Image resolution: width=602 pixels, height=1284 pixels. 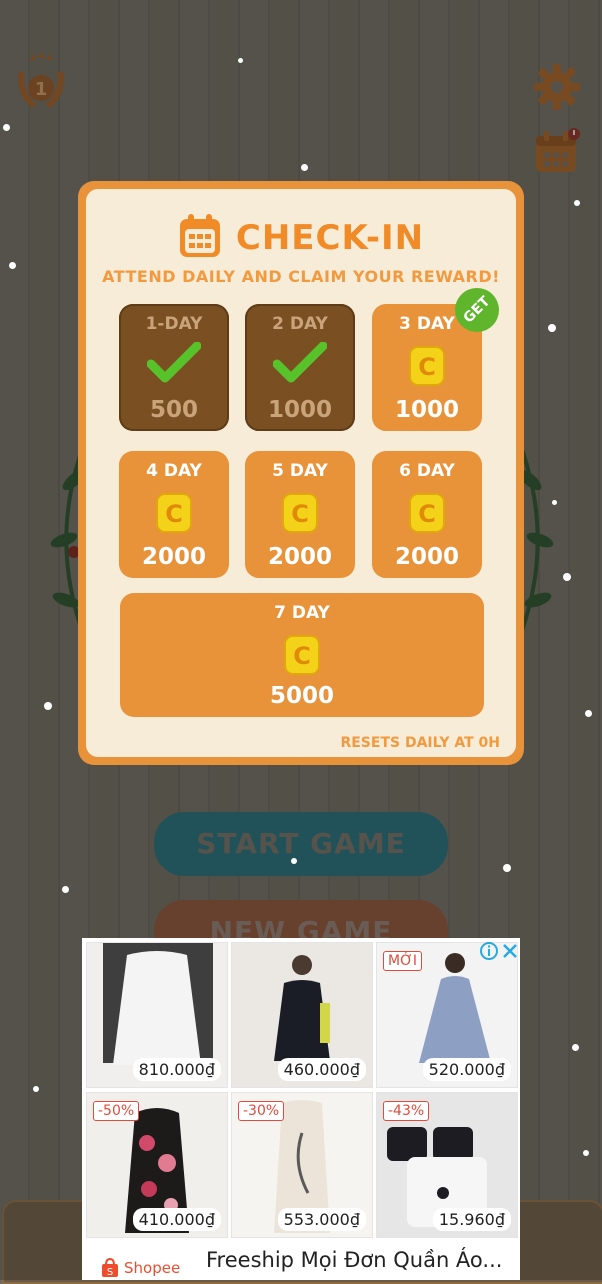 What do you see at coordinates (173, 410) in the screenshot?
I see `day-amount: 500` at bounding box center [173, 410].